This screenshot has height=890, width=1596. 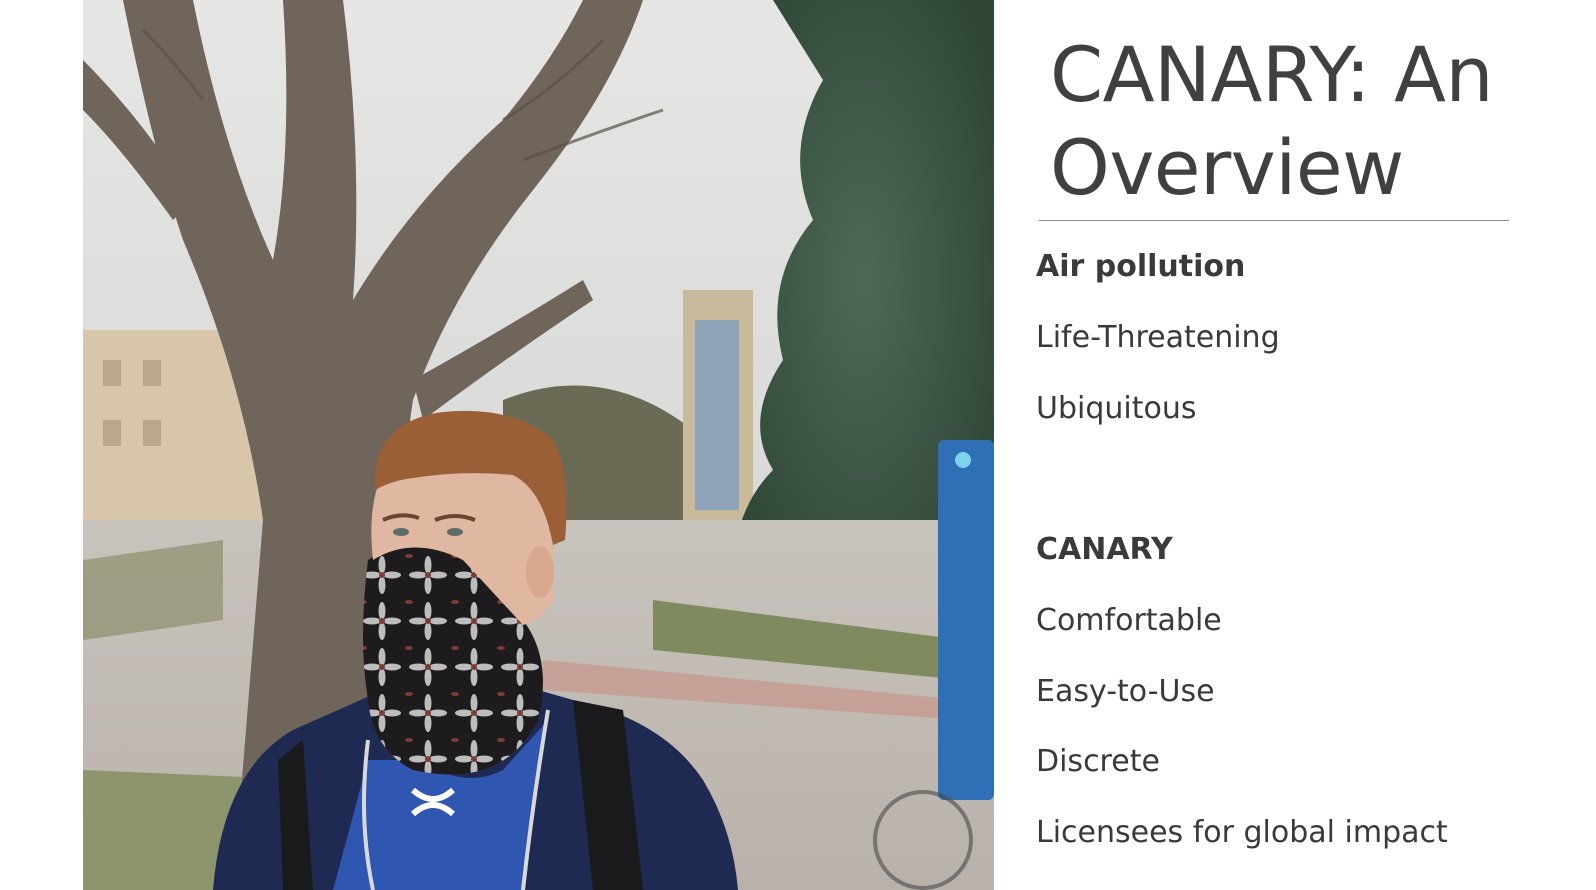 What do you see at coordinates (1272, 121) in the screenshot?
I see `slide-title: CANARY: An Overview` at bounding box center [1272, 121].